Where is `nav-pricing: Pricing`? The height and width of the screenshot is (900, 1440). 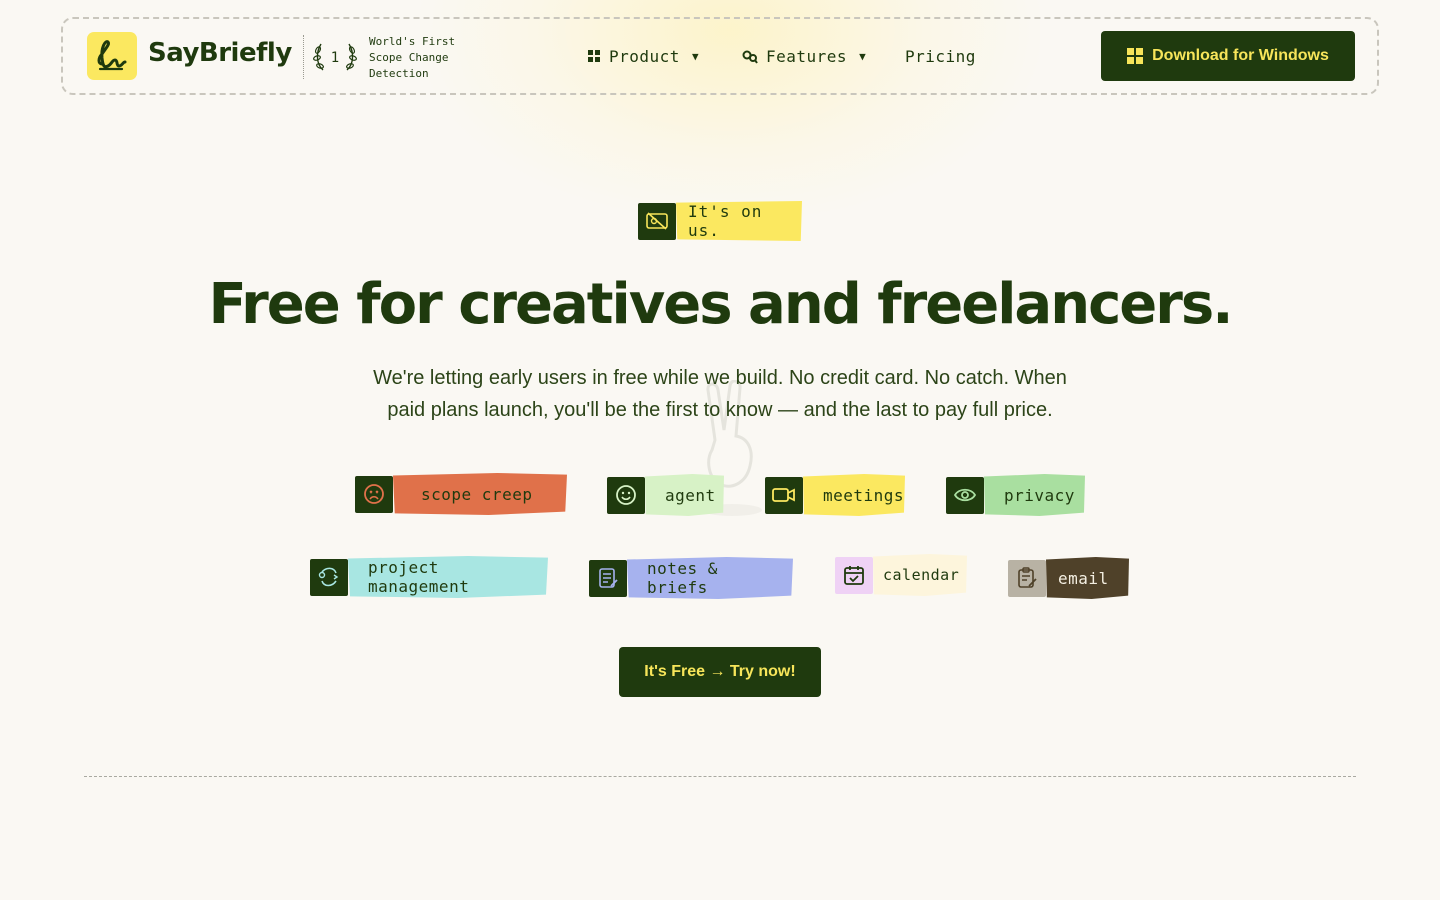 nav-pricing: Pricing is located at coordinates (940, 56).